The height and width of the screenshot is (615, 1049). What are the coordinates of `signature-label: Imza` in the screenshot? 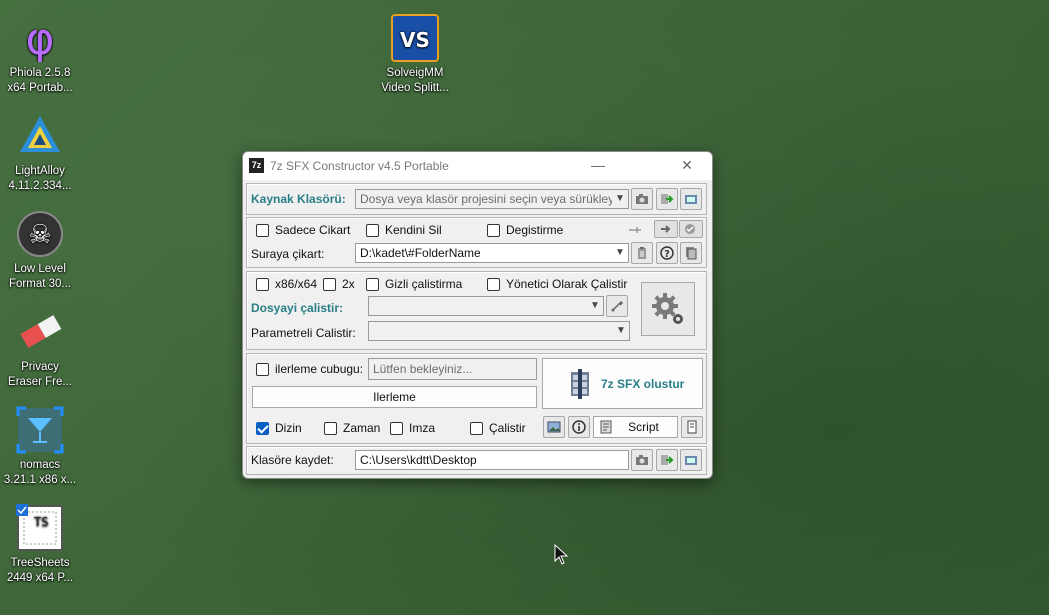 It's located at (422, 428).